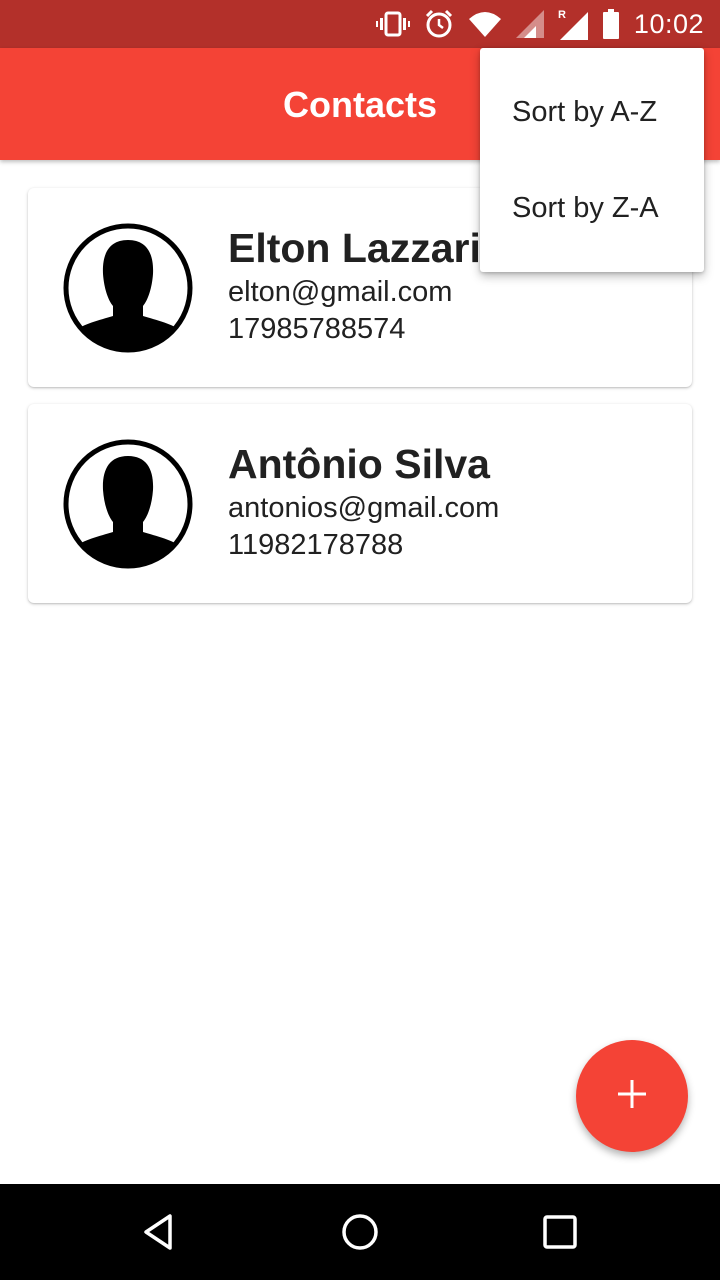 The height and width of the screenshot is (1280, 720). What do you see at coordinates (592, 112) in the screenshot?
I see `menu-item-sort-a-z: Sort by A-Z` at bounding box center [592, 112].